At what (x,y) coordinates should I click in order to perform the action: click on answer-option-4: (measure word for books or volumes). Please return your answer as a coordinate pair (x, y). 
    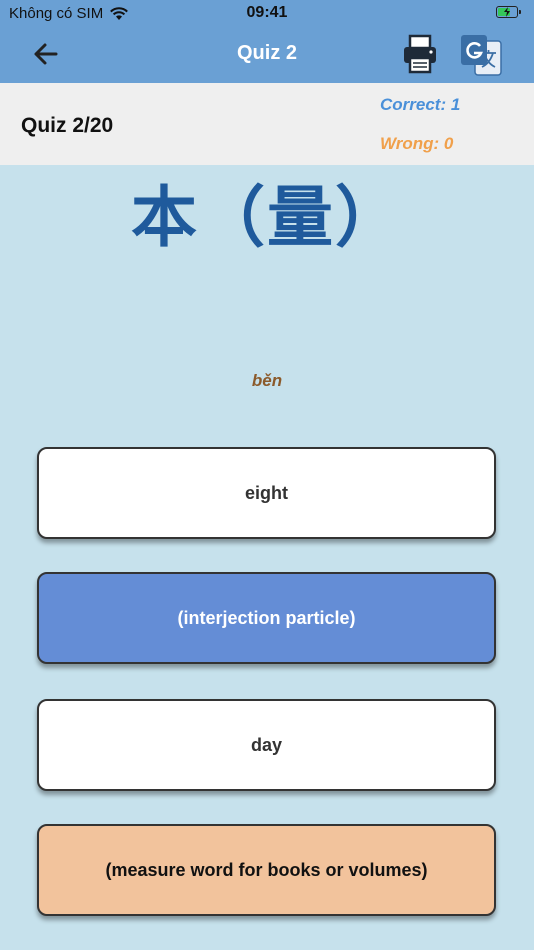
    Looking at the image, I should click on (266, 870).